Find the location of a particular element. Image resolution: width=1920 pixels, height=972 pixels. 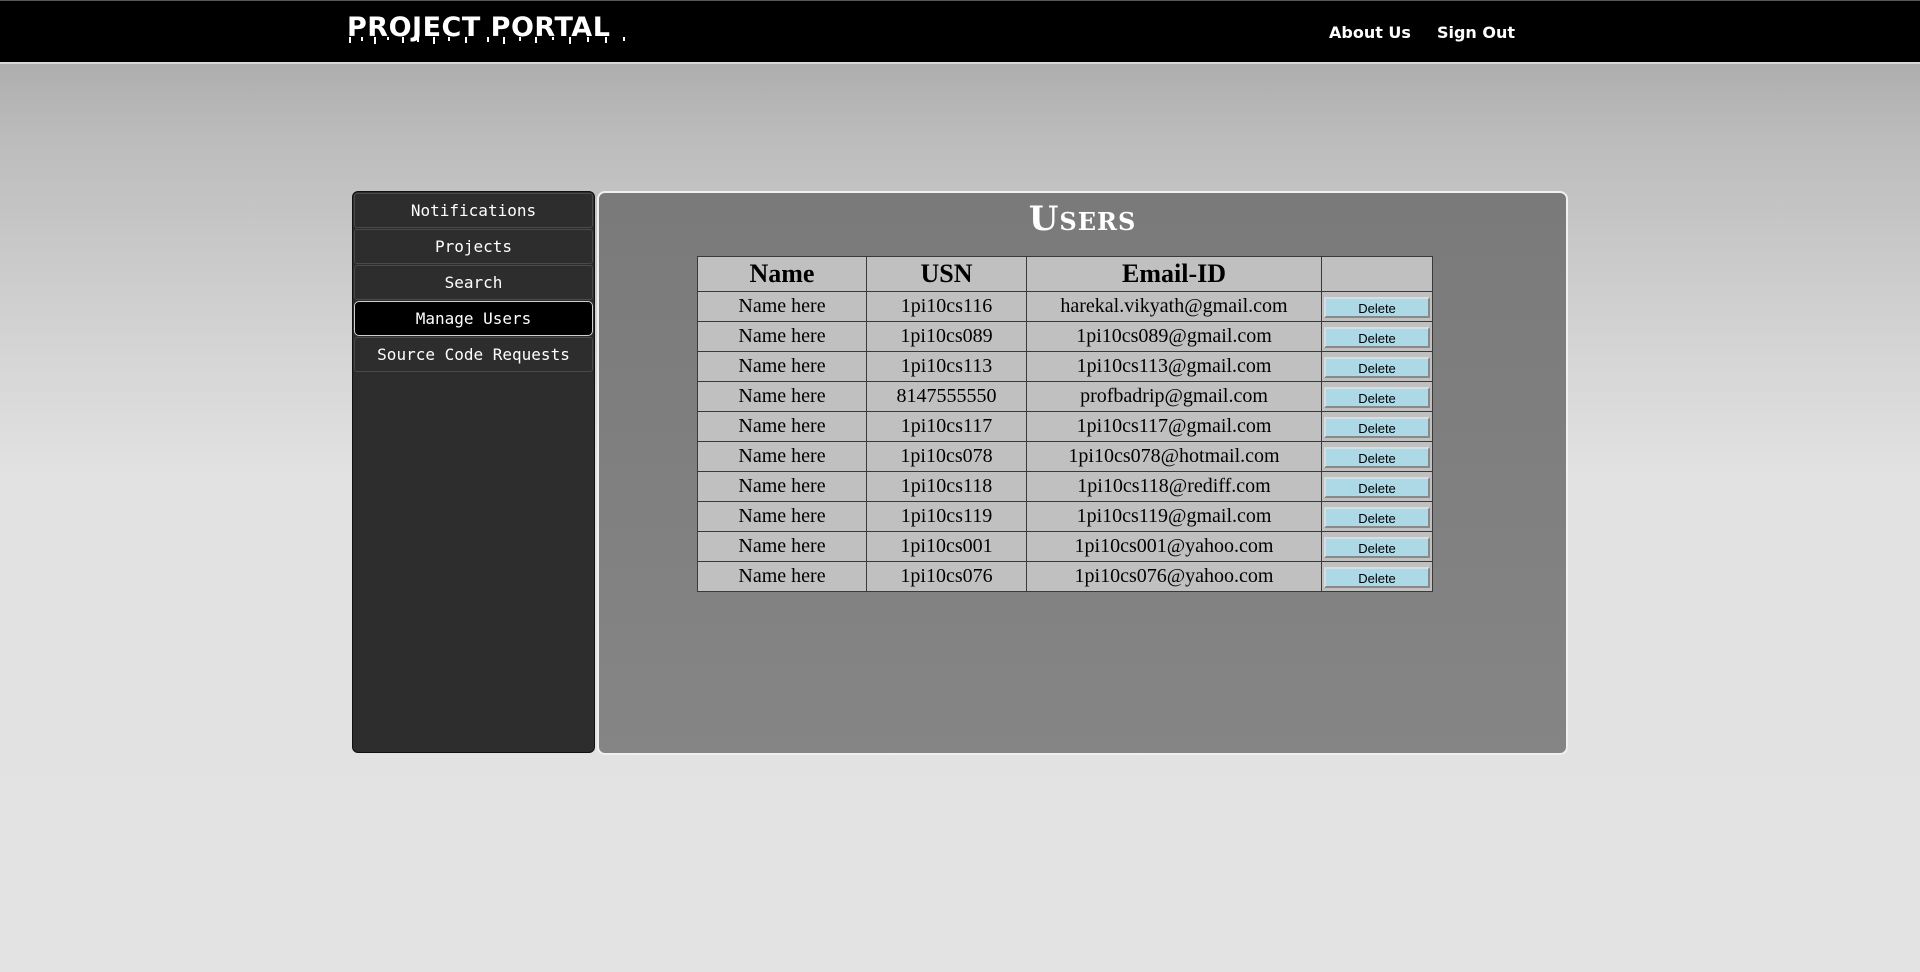

user-usn-cell: 1pi10cs119 is located at coordinates (946, 516).